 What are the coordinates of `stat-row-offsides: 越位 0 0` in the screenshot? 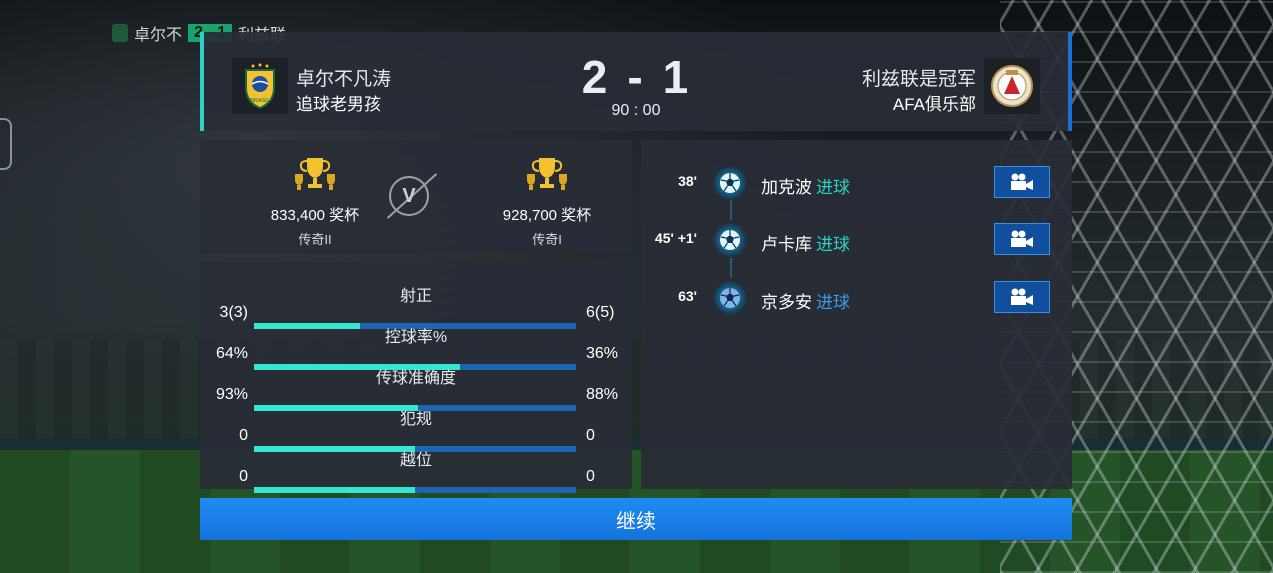 It's located at (416, 469).